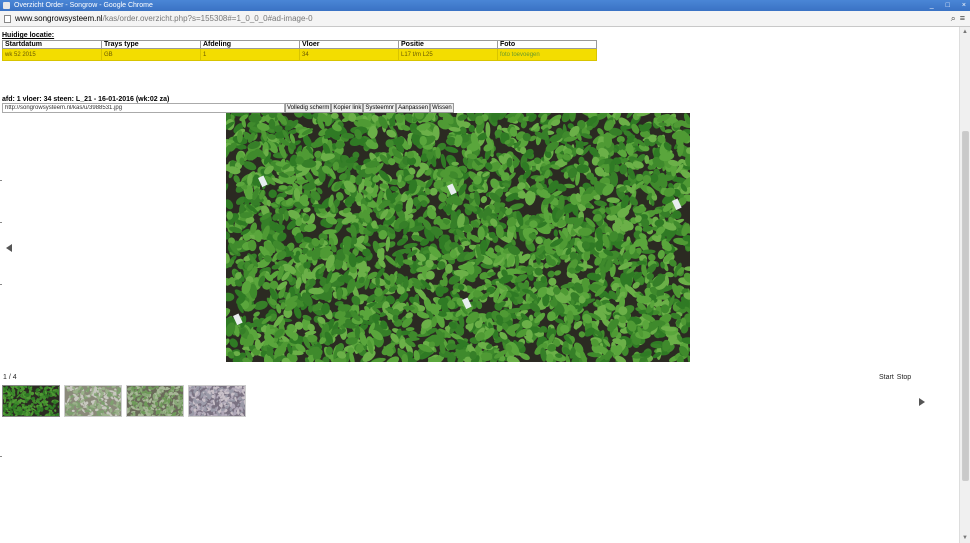 The height and width of the screenshot is (543, 970). What do you see at coordinates (349, 44) in the screenshot?
I see `col-vloer: Vloer` at bounding box center [349, 44].